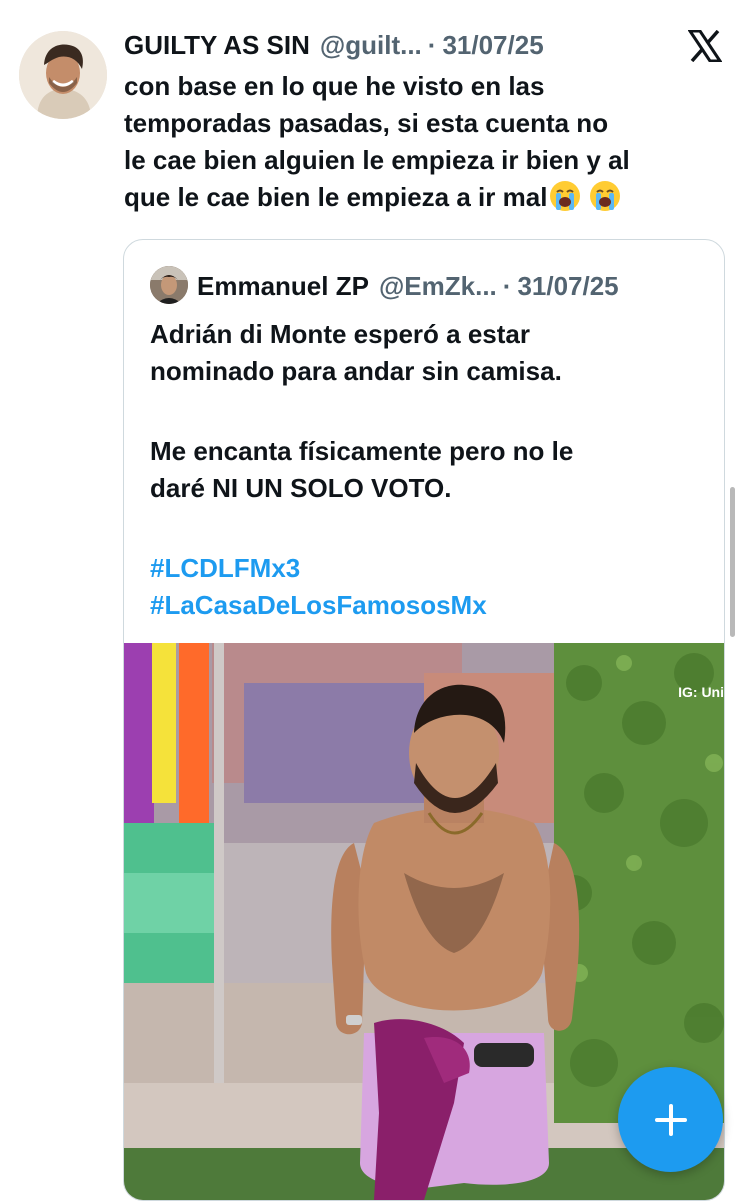 The height and width of the screenshot is (1201, 741). I want to click on tweet-text-line: que le cae bien le empieza a ir mal, so click(336, 197).